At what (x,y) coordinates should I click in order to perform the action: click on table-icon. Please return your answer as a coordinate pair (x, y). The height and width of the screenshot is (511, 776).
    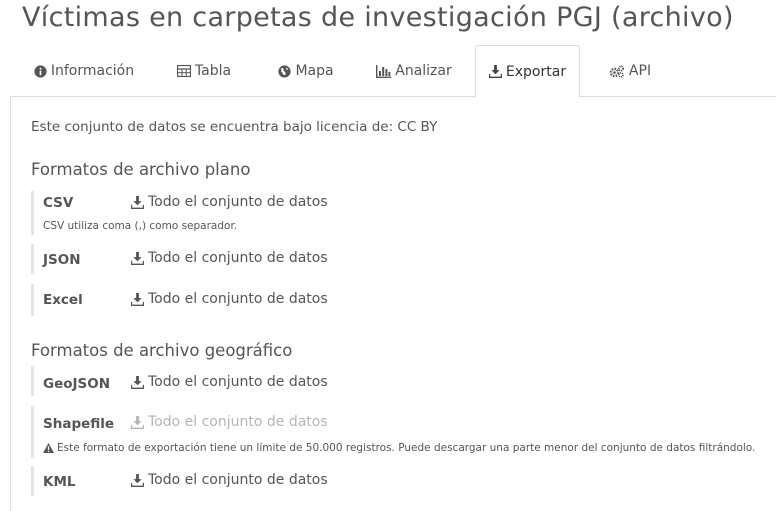
    Looking at the image, I should click on (183, 71).